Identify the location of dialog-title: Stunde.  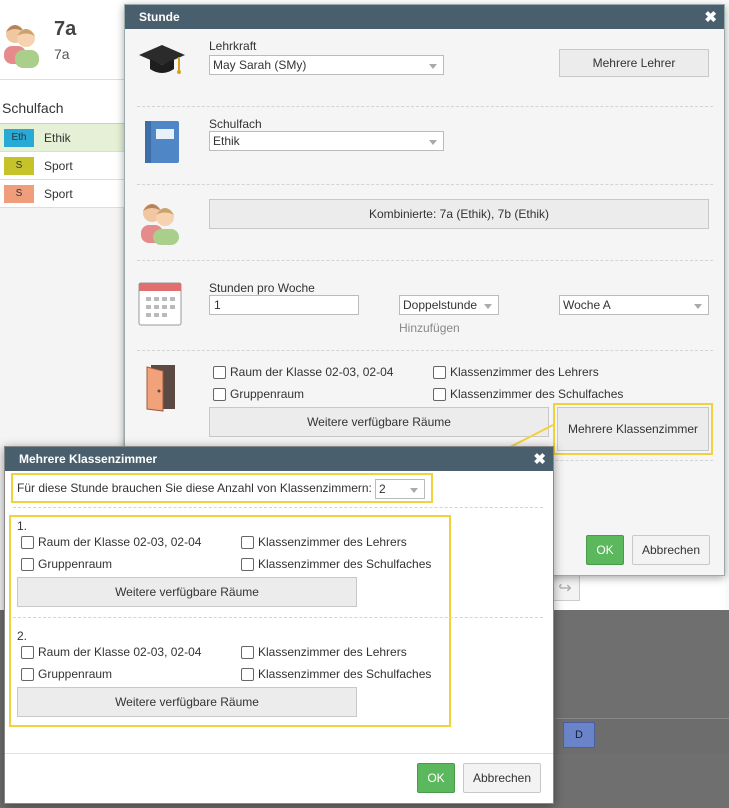
(424, 17).